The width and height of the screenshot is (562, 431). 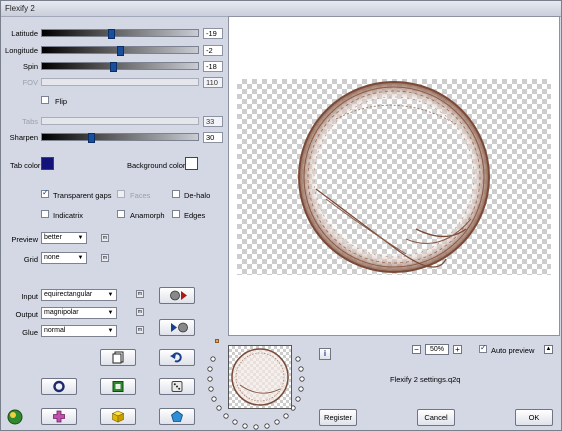 What do you see at coordinates (213, 82) in the screenshot?
I see `fov-value: 110` at bounding box center [213, 82].